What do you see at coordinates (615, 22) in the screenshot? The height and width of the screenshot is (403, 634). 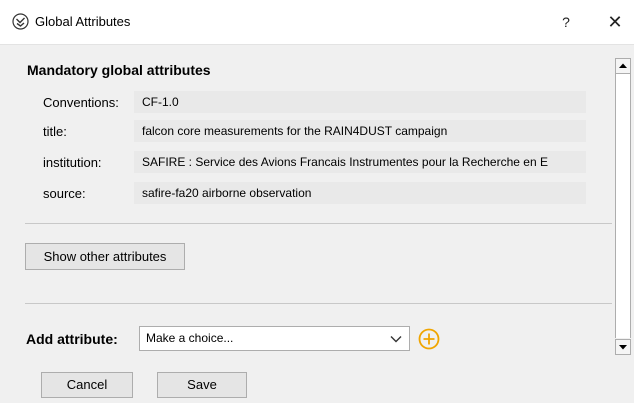 I see `close-button: ✕` at bounding box center [615, 22].